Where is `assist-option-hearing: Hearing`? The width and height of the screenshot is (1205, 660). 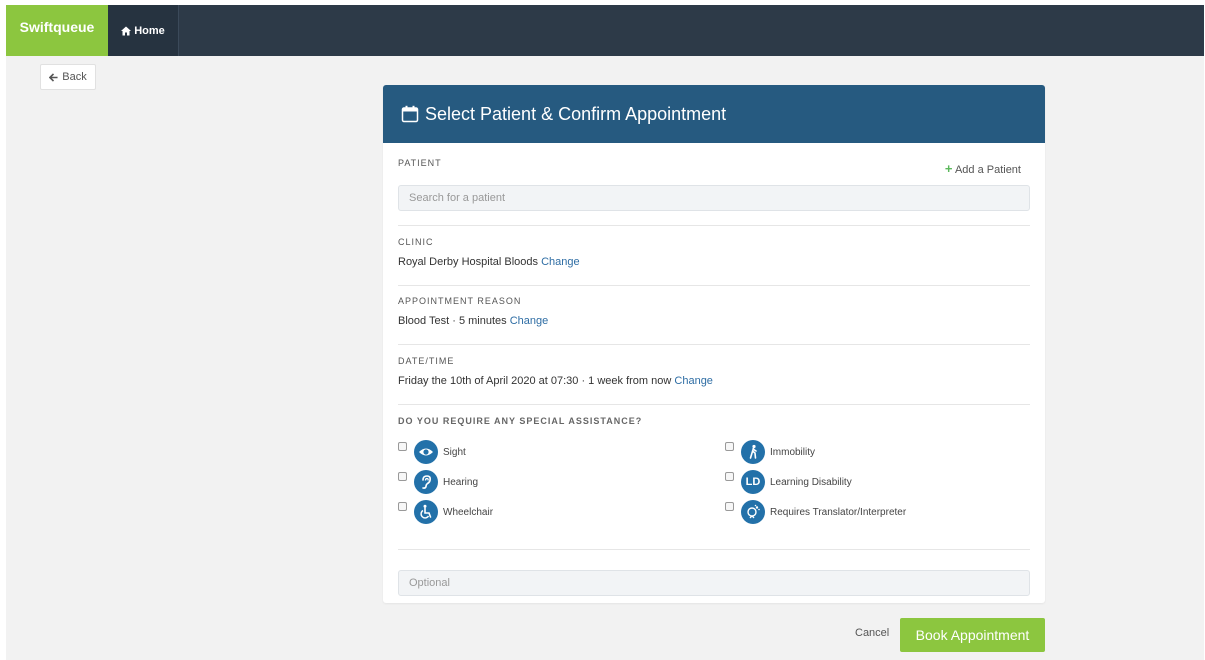
assist-option-hearing: Hearing is located at coordinates (438, 482).